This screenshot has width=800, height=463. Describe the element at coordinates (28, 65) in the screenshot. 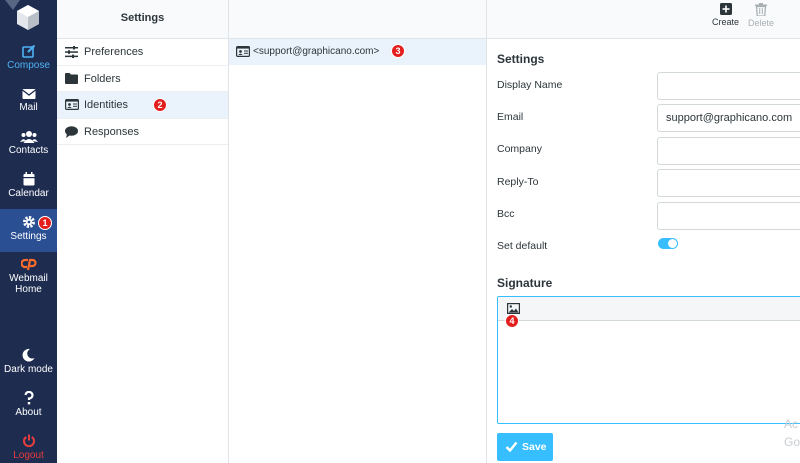

I see `nav-label: Compose` at that location.